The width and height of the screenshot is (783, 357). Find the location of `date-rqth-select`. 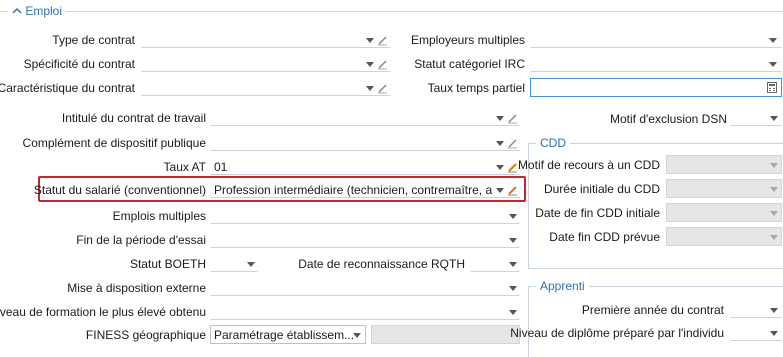

date-rqth-select is located at coordinates (495, 263).